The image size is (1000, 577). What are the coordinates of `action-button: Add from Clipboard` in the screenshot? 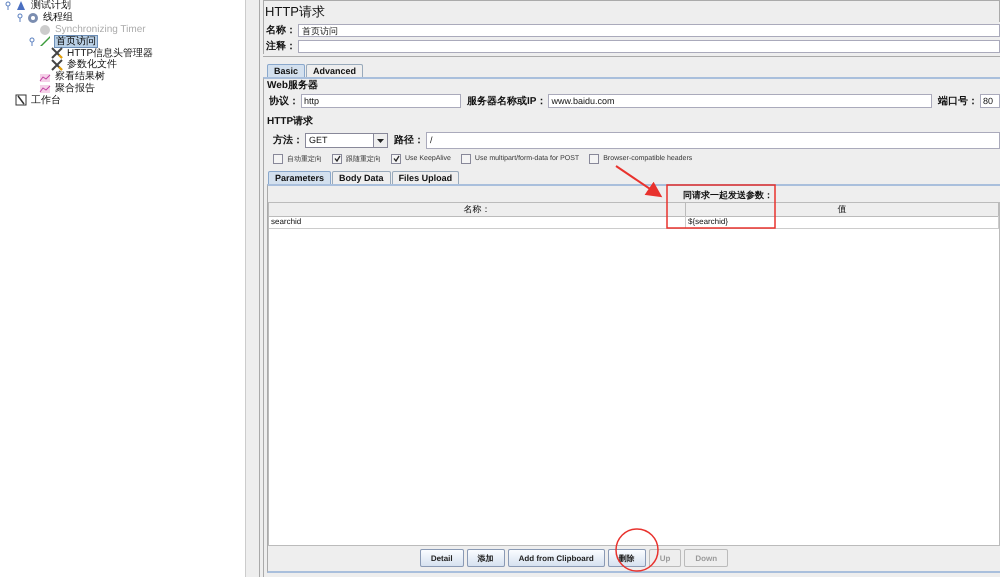 It's located at (556, 558).